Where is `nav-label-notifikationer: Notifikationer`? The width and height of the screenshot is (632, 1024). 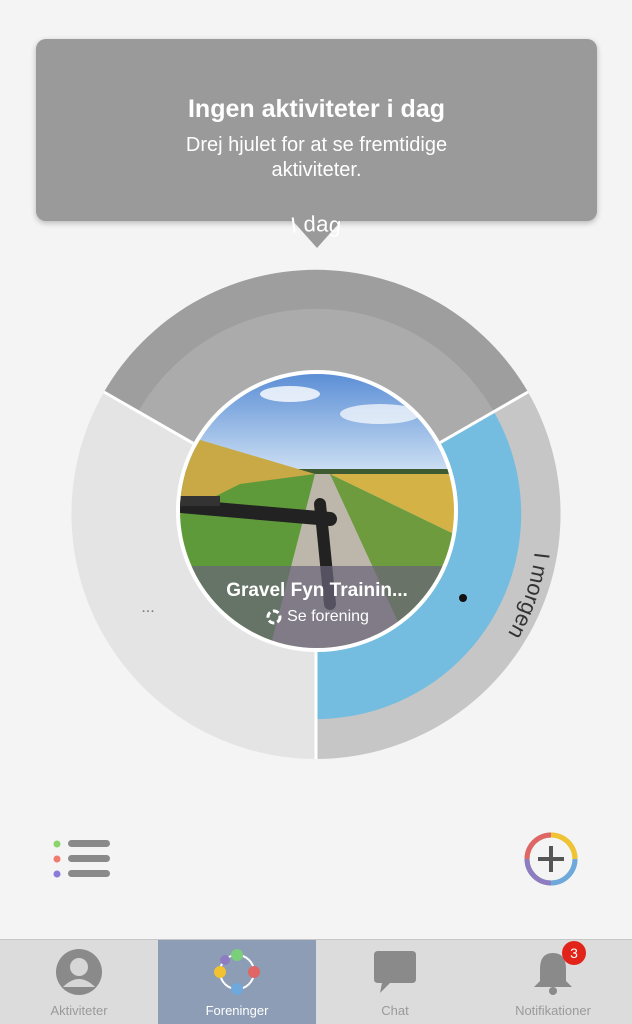
nav-label-notifikationer: Notifikationer is located at coordinates (553, 1010).